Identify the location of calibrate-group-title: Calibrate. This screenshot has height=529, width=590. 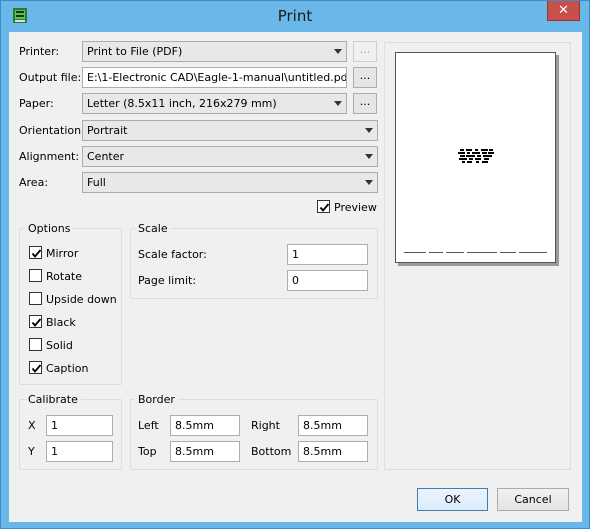
(53, 399).